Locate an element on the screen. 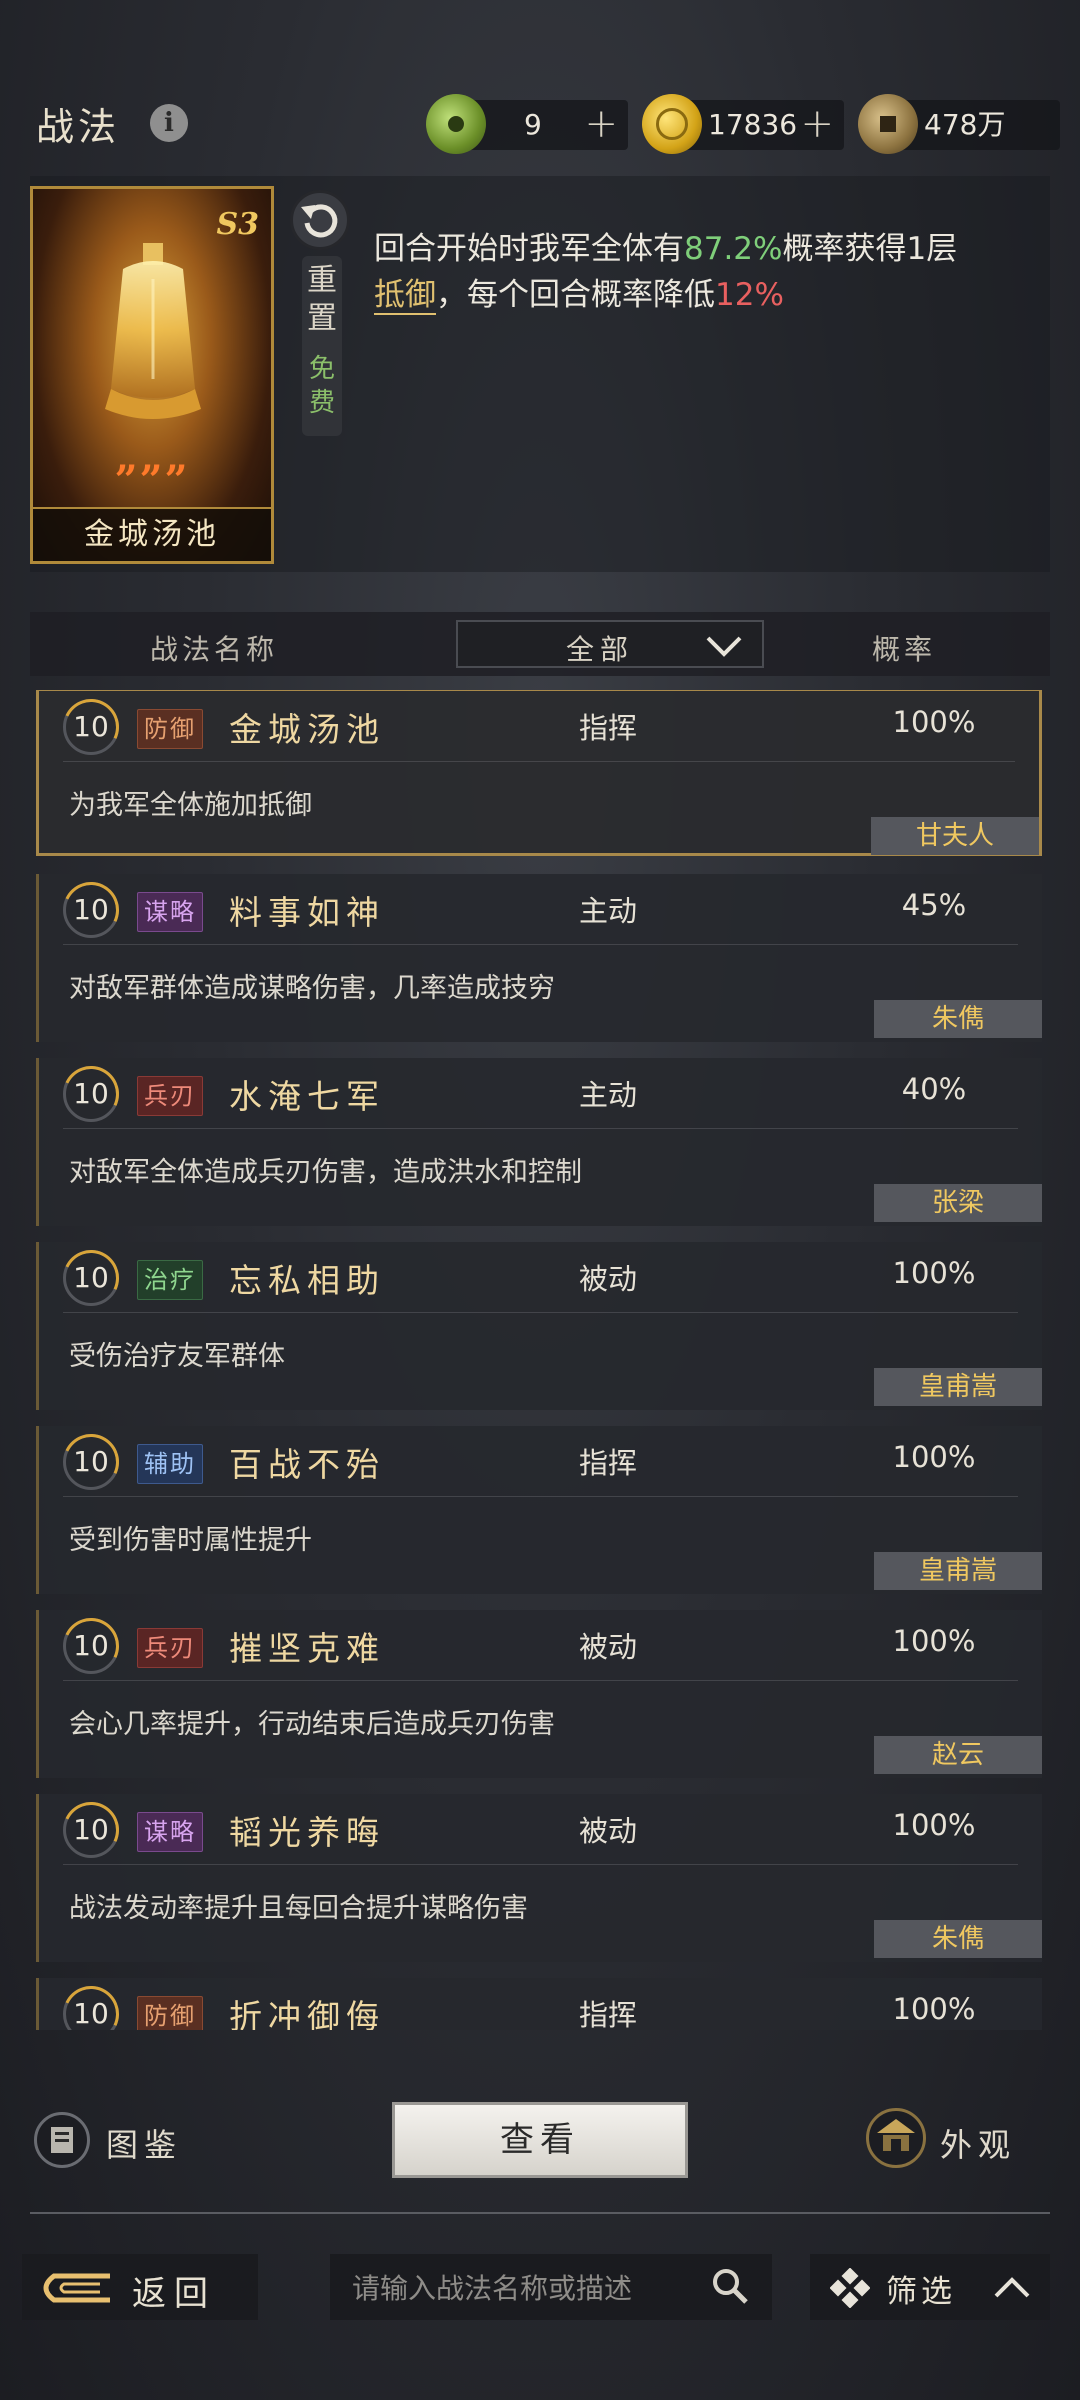 This screenshot has width=1080, height=2400. skill-category: 主动 is located at coordinates (608, 1095).